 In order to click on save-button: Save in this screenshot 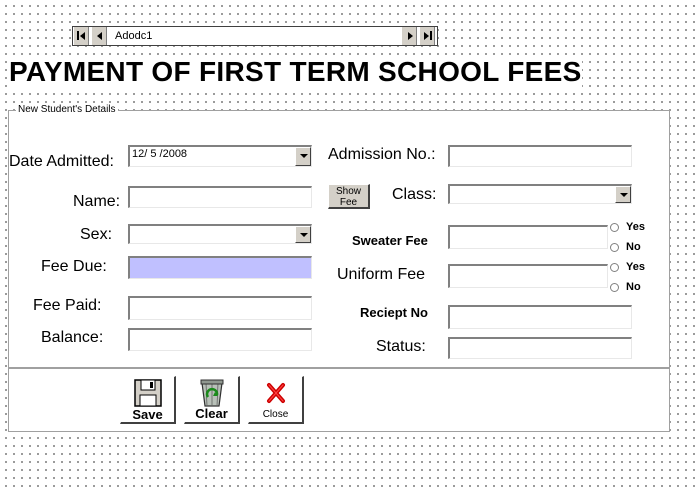, I will do `click(148, 400)`.